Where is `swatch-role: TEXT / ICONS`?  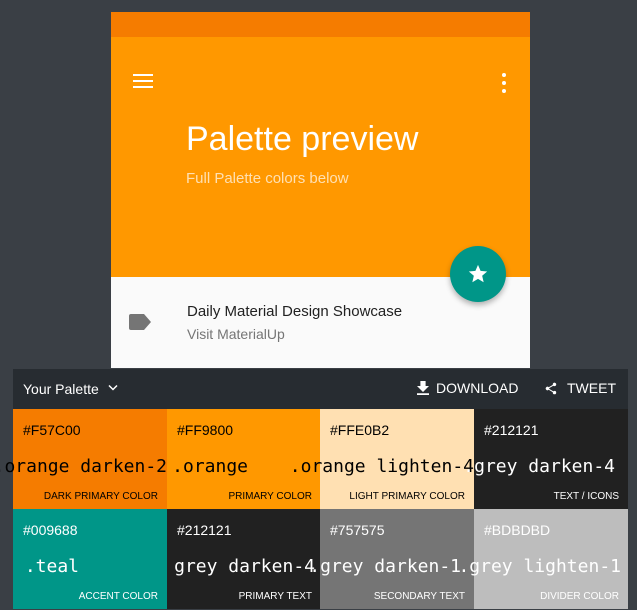
swatch-role: TEXT / ICONS is located at coordinates (586, 496).